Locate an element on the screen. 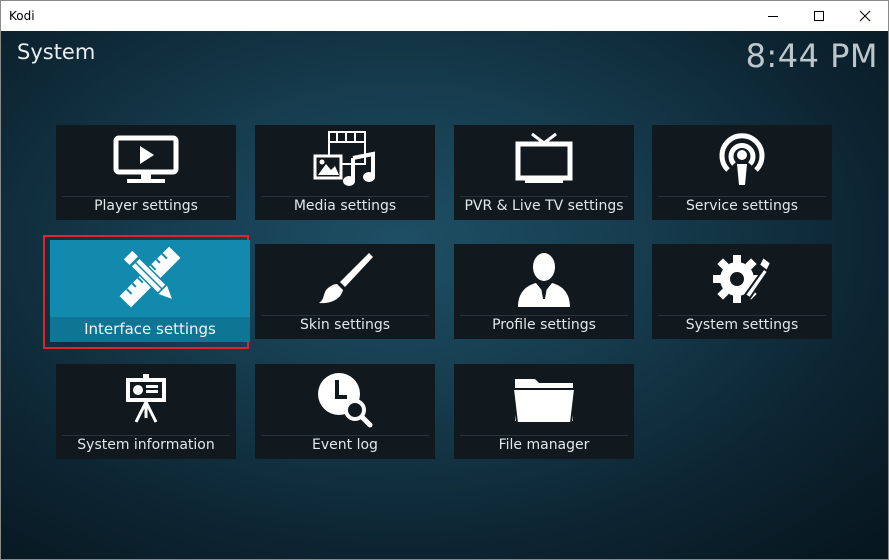  tile-event-log: Event log is located at coordinates (345, 411).